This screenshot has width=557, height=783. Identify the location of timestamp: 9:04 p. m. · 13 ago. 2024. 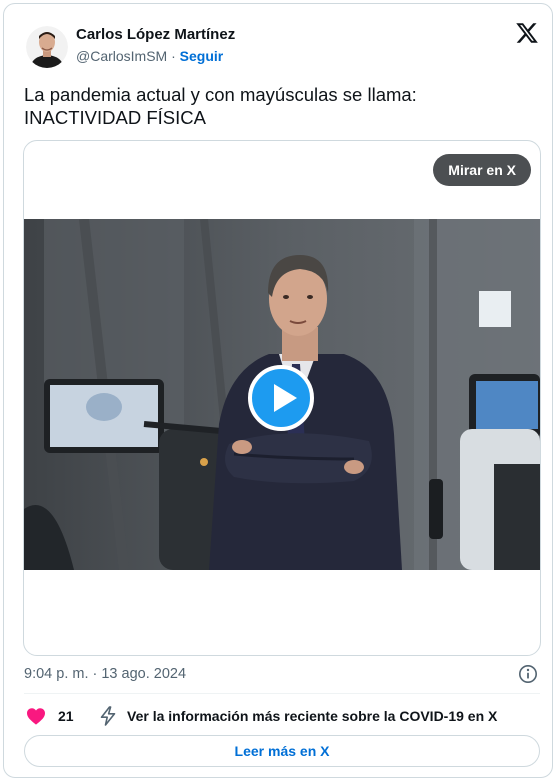
(105, 674).